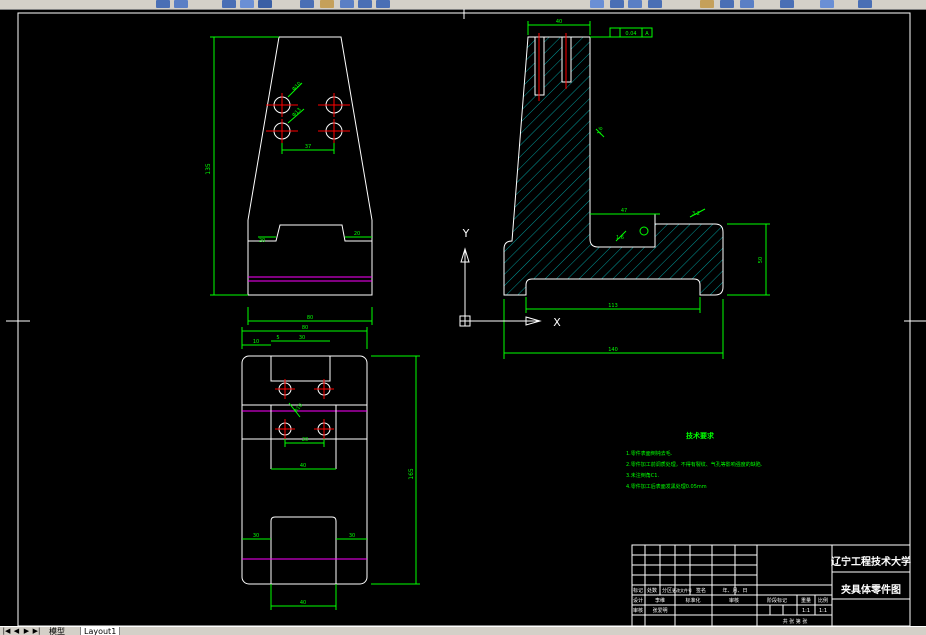 This screenshot has width=926, height=635. I want to click on notes-item-1: 1.零件表面倒钝去毛., so click(649, 453).